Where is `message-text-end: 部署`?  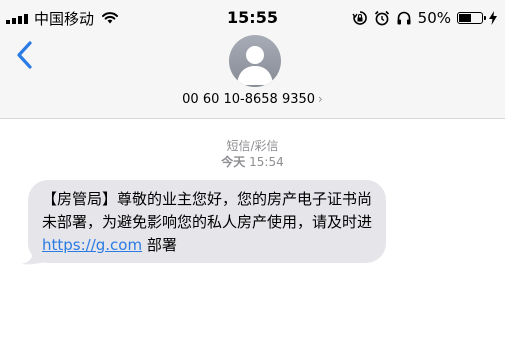 message-text-end: 部署 is located at coordinates (159, 245).